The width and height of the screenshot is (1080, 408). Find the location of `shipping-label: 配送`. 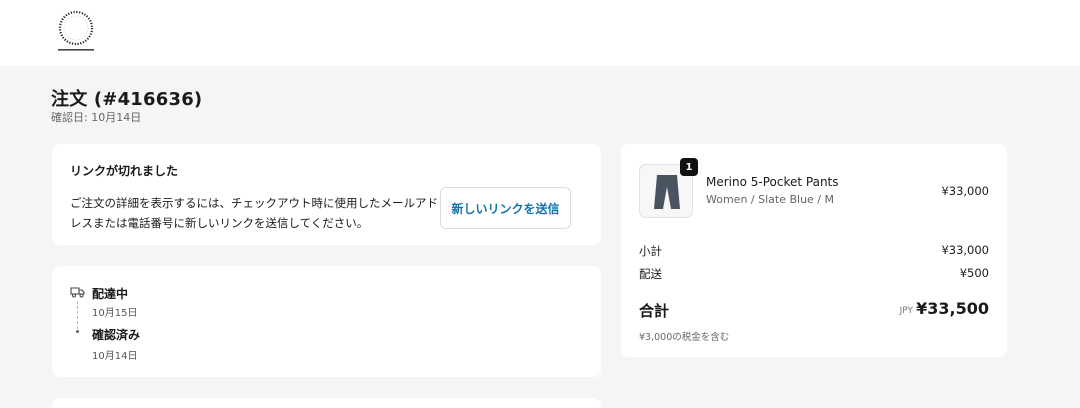

shipping-label: 配送 is located at coordinates (650, 274).